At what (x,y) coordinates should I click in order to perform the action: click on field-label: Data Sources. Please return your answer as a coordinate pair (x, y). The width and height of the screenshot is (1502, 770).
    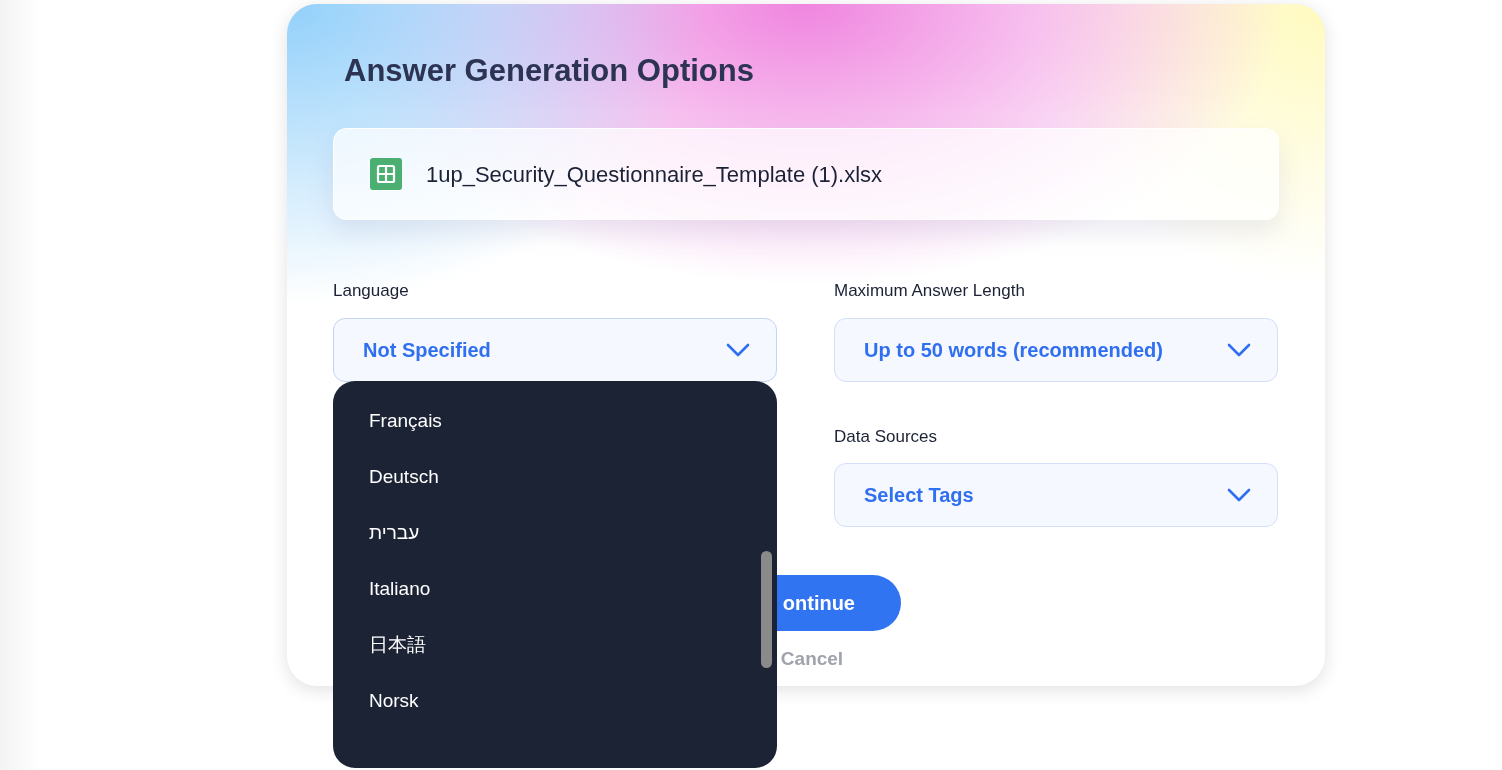
    Looking at the image, I should click on (886, 436).